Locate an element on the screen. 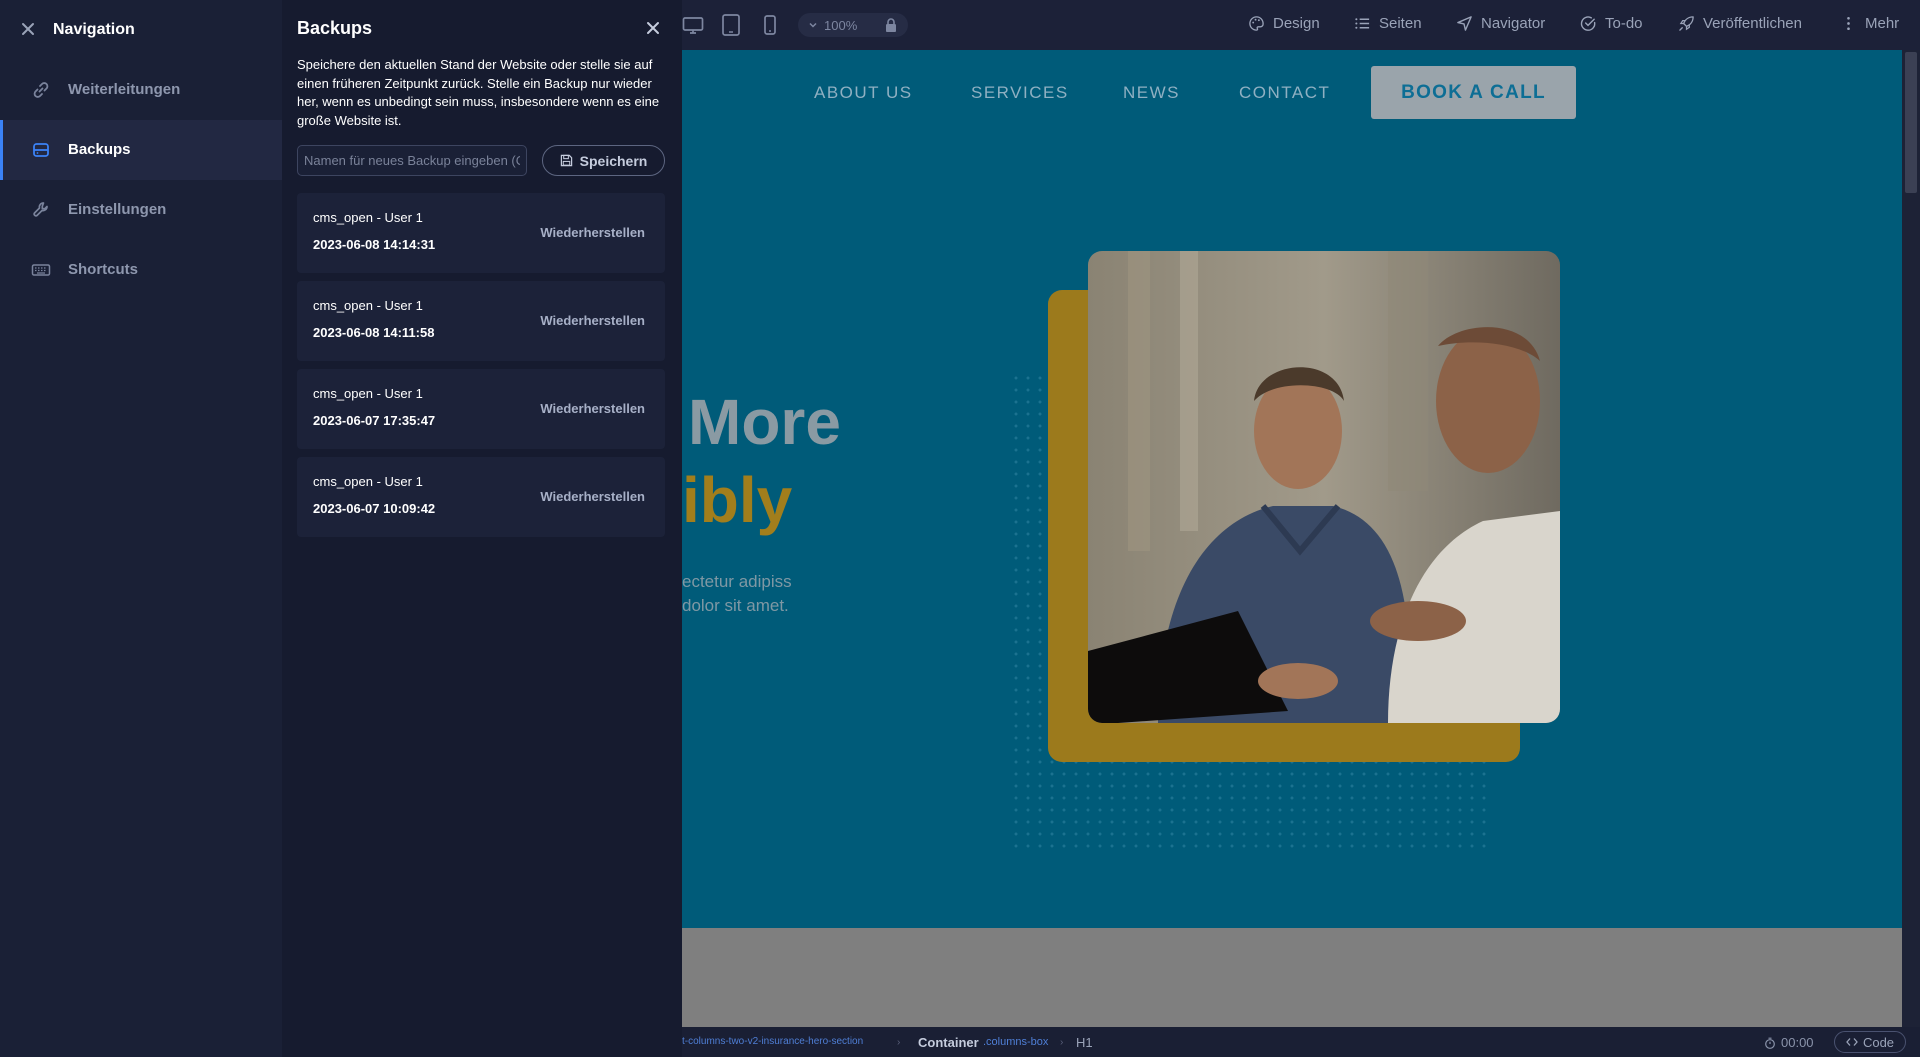 This screenshot has width=1920, height=1057. desktop-icon is located at coordinates (693, 25).